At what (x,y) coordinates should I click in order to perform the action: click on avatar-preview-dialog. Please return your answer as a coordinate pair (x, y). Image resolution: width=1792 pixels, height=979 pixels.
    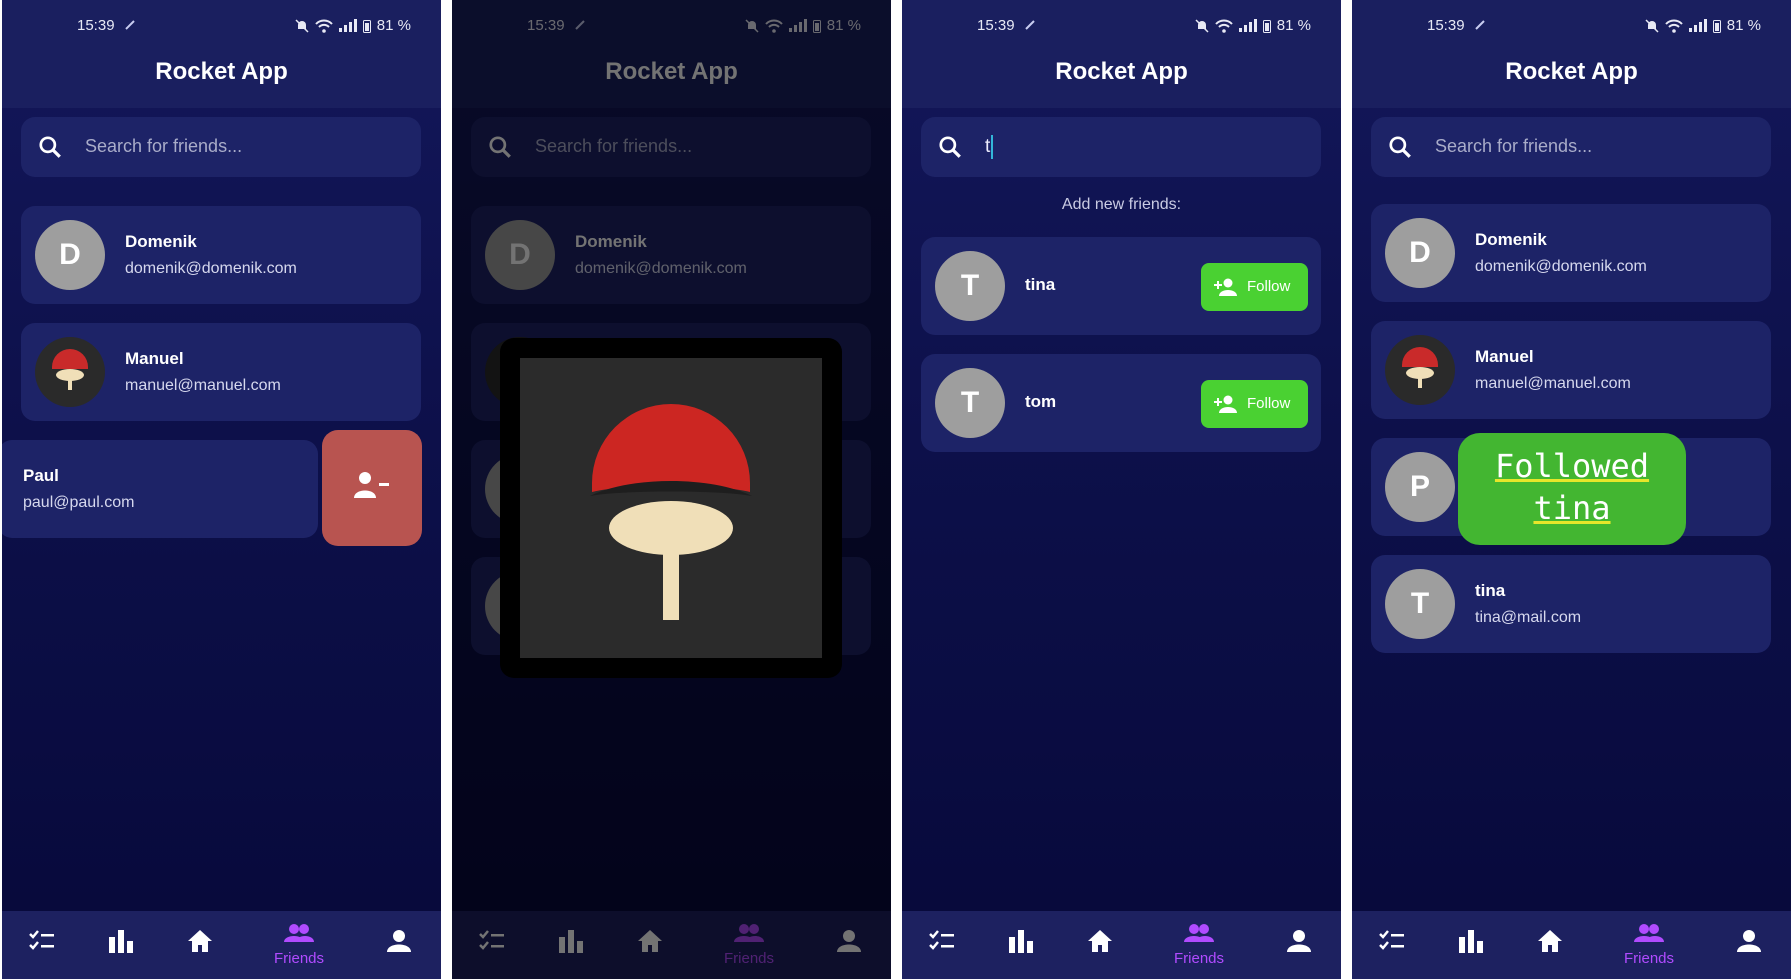
    Looking at the image, I should click on (671, 508).